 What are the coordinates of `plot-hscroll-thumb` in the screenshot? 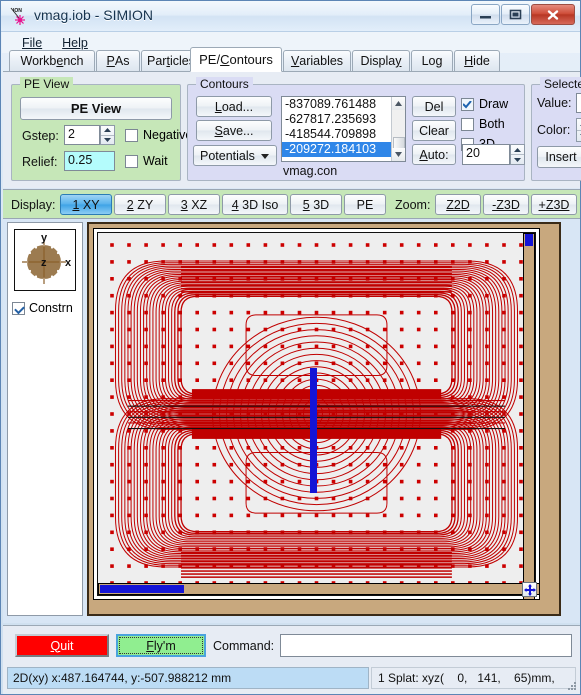 It's located at (142, 589).